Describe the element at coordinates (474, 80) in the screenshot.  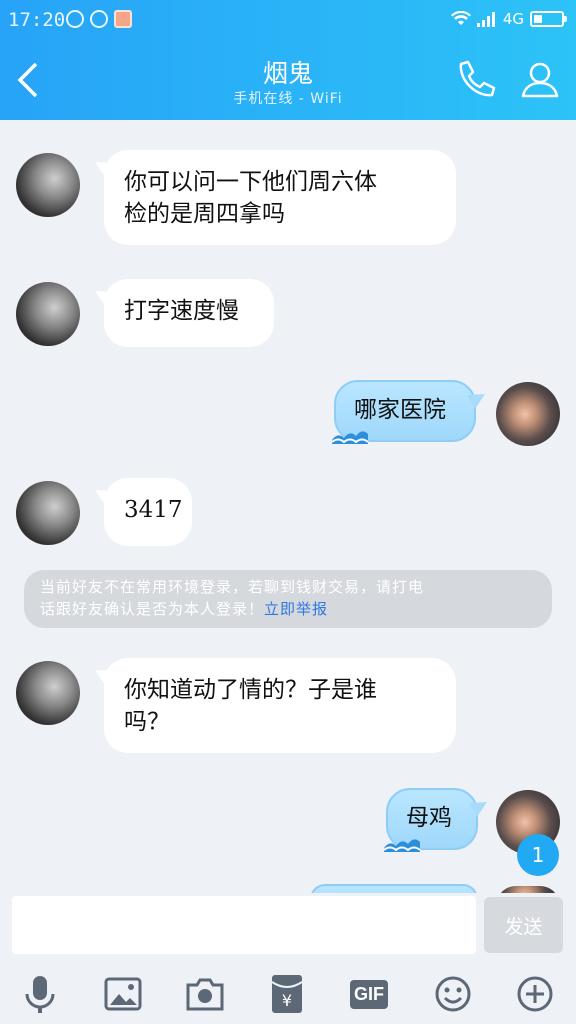
I see `phone-call-icon` at that location.